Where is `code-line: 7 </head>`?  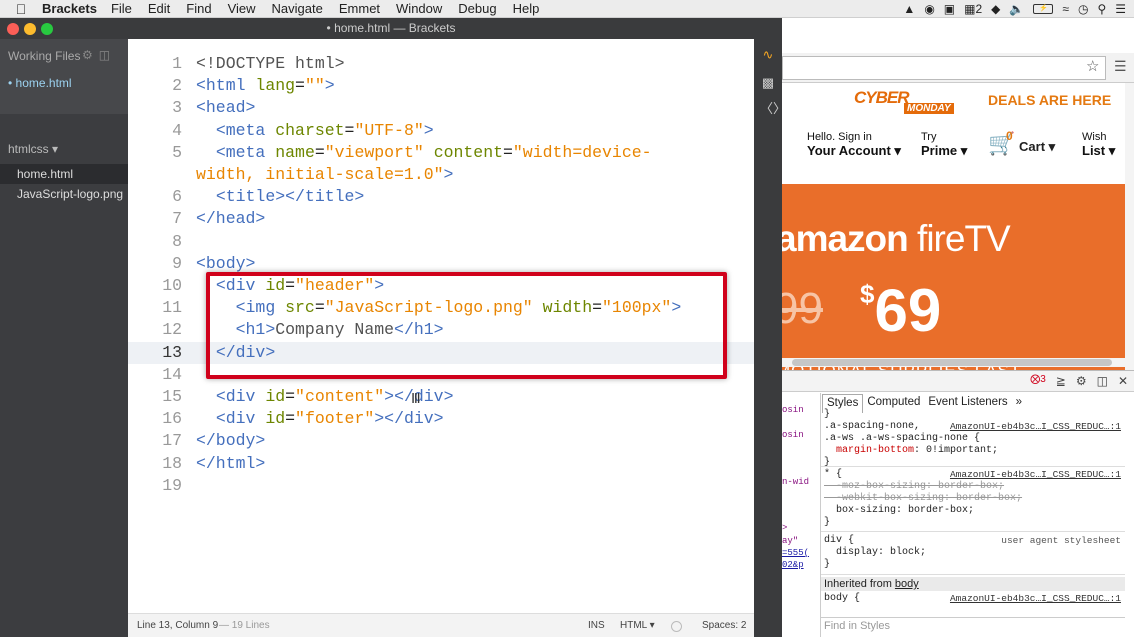 code-line: 7 </head> is located at coordinates (441, 219).